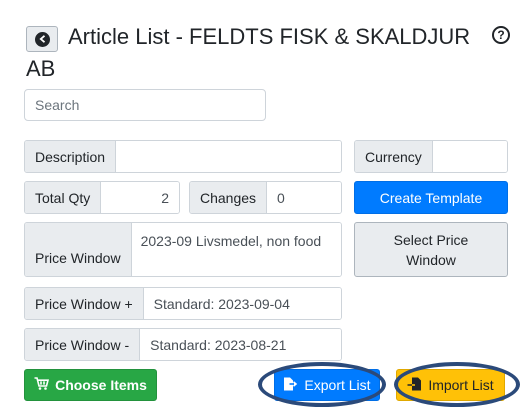  What do you see at coordinates (83, 344) in the screenshot?
I see `price-window-minus-label: Price Window -` at bounding box center [83, 344].